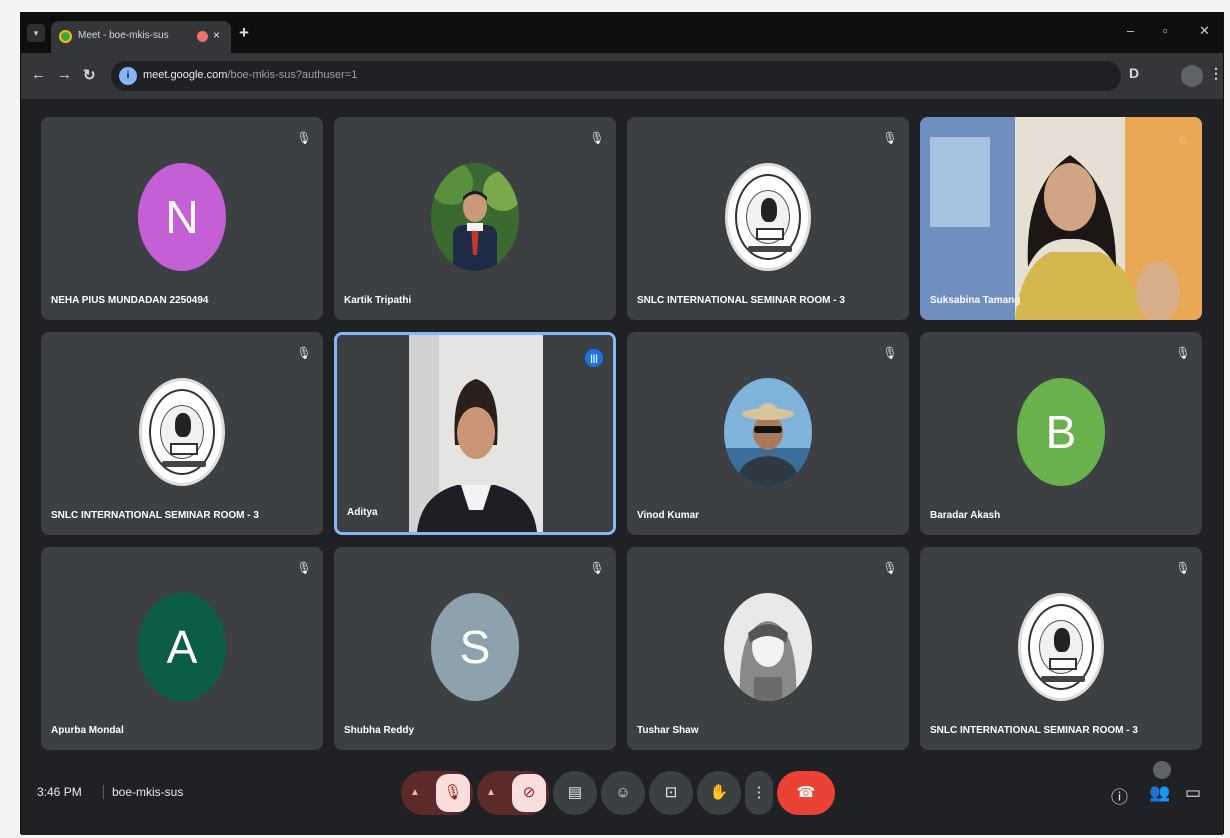  I want to click on participant-video-tile: ◌ Suksabina Tamang, so click(1061, 218).